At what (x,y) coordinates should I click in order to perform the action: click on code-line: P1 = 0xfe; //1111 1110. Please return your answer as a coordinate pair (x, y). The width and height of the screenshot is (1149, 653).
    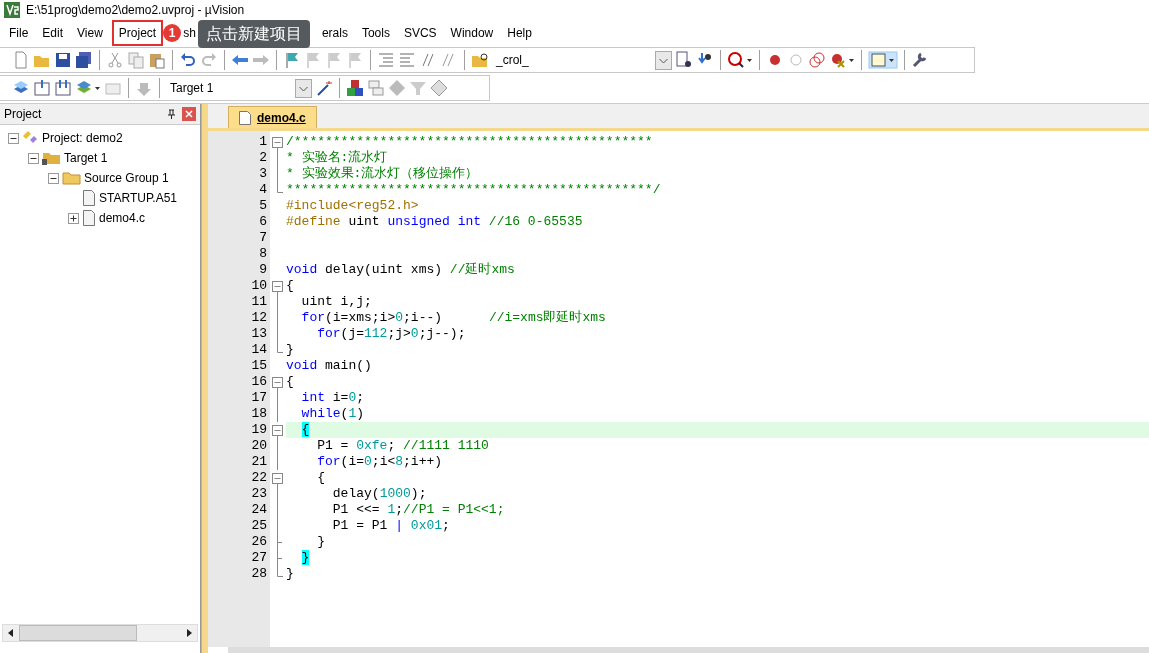
    Looking at the image, I should click on (403, 446).